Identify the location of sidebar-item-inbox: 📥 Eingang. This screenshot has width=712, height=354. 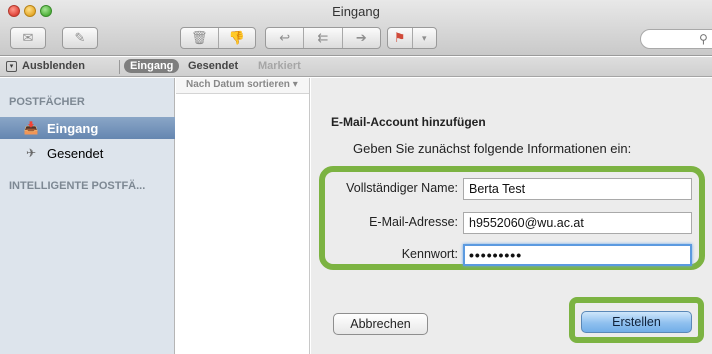
(87, 128).